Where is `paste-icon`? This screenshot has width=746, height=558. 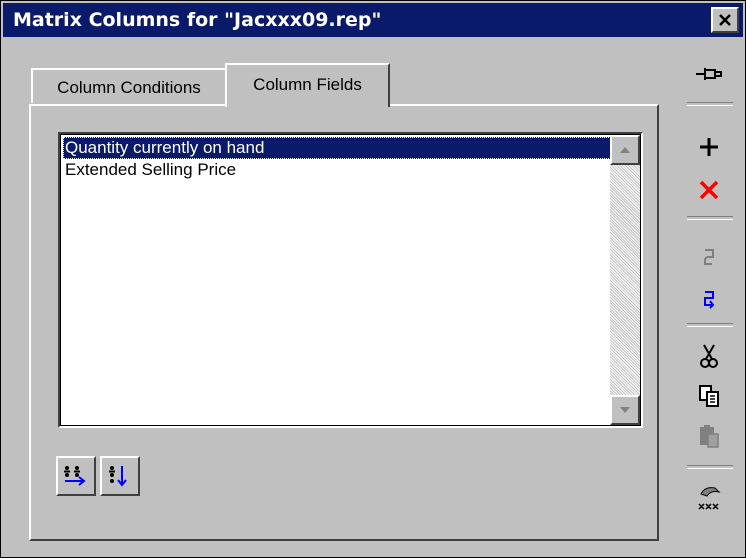 paste-icon is located at coordinates (709, 436).